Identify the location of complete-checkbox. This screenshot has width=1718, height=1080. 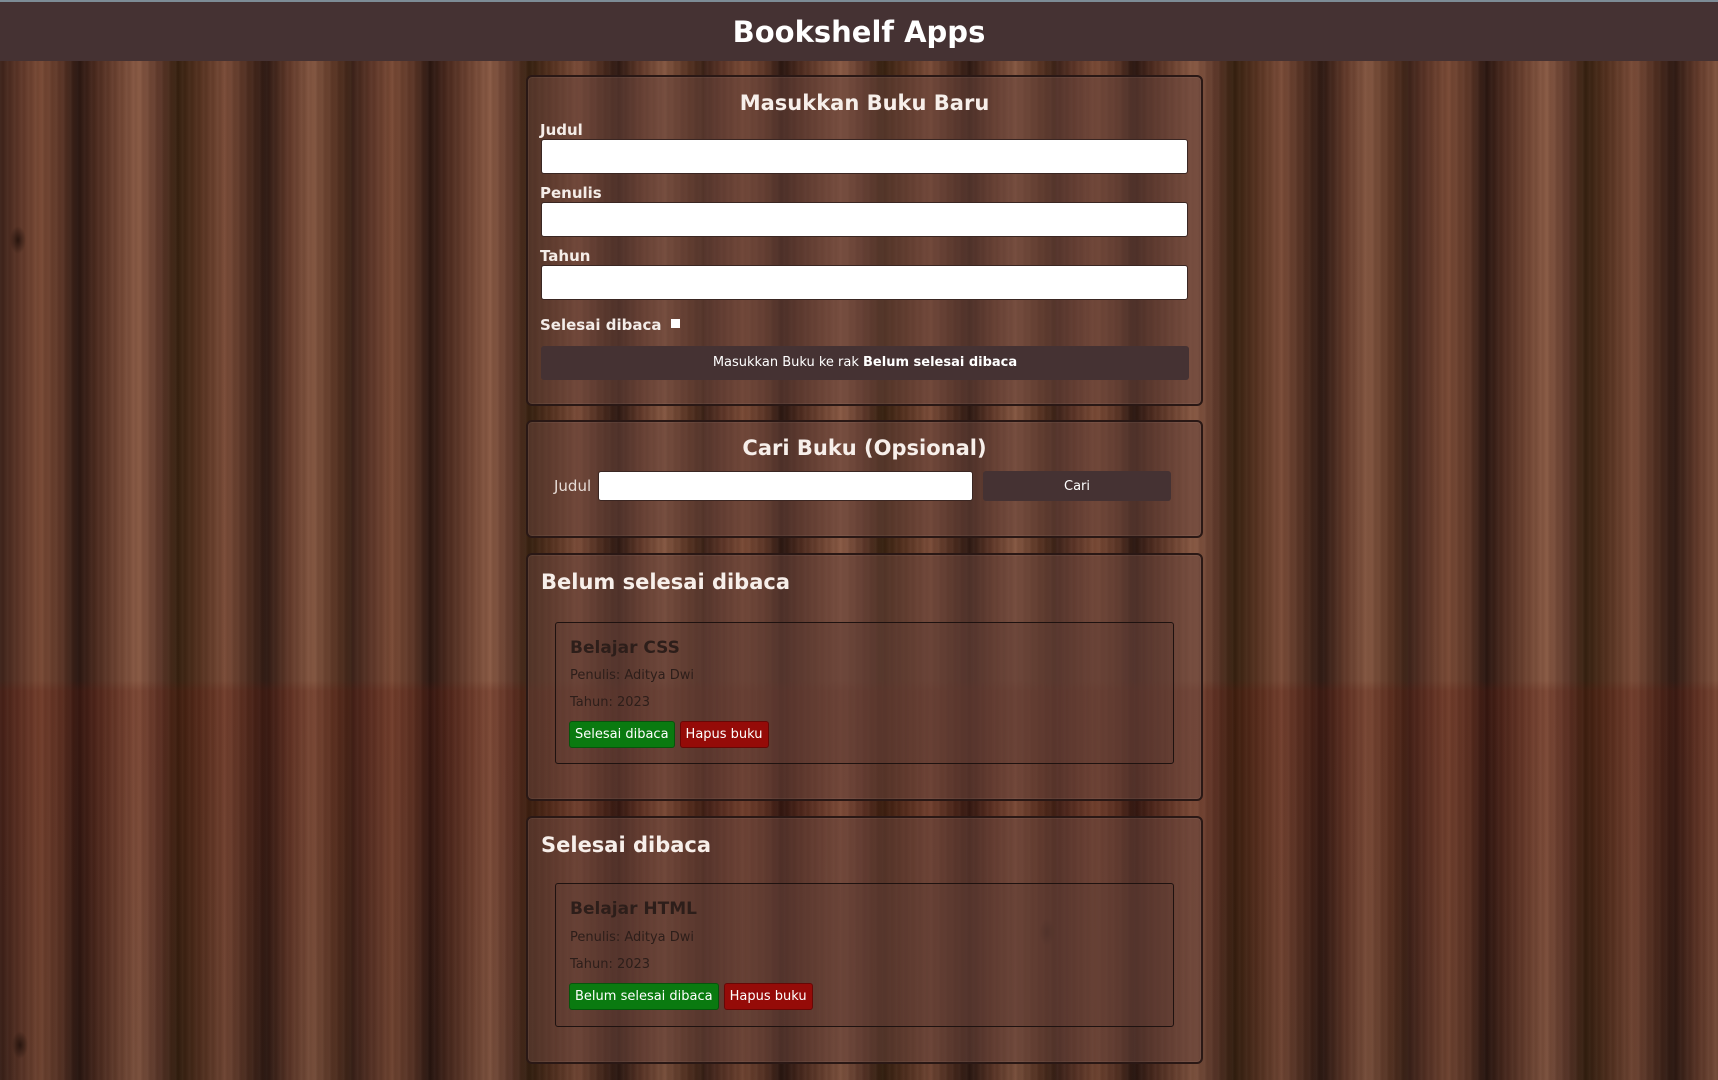
(676, 323).